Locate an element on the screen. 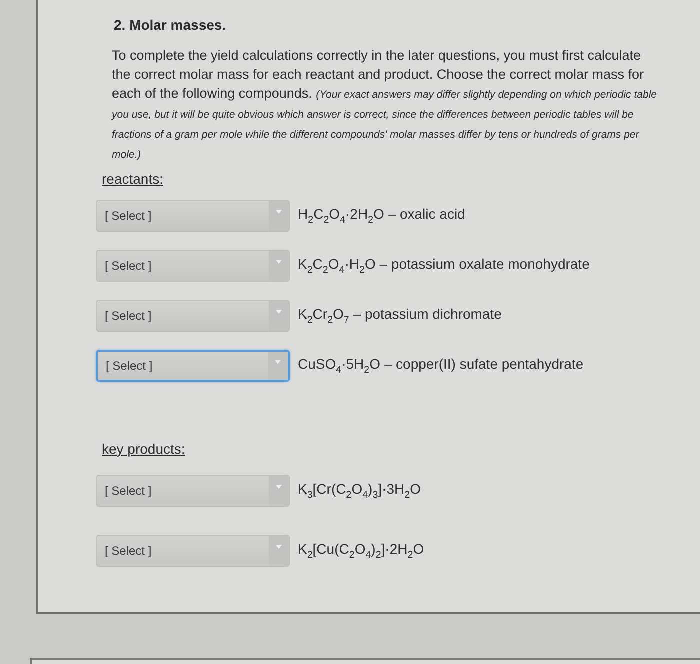 This screenshot has width=700, height=664. compound-label: K$_{2}$C$_{2}$O$_{4}$·H$_{2}$O – potassium oxalate monohydrate is located at coordinates (444, 266).